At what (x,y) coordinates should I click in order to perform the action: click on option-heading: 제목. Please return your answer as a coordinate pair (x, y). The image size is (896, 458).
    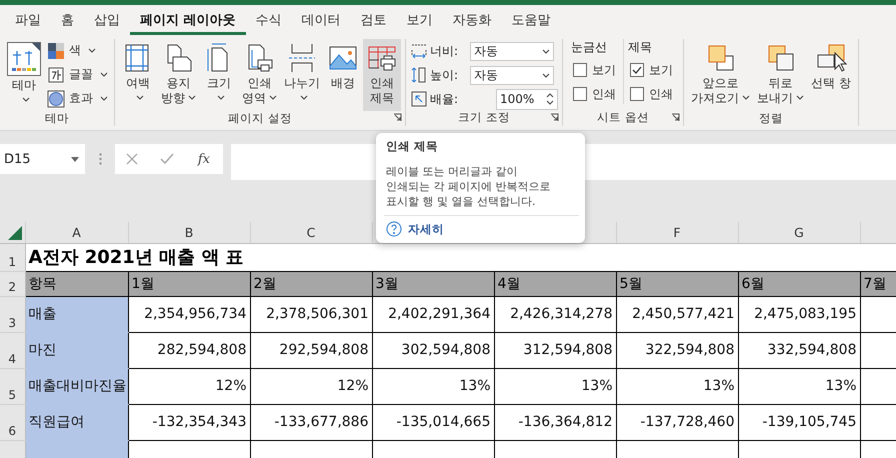
    Looking at the image, I should click on (640, 47).